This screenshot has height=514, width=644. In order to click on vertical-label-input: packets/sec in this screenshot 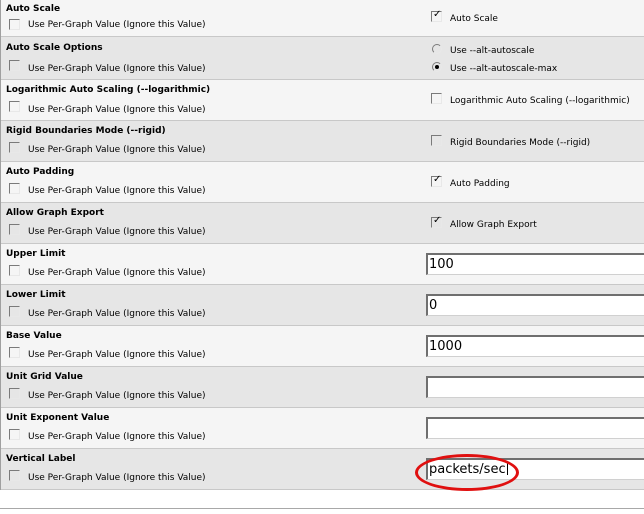, I will do `click(535, 469)`.